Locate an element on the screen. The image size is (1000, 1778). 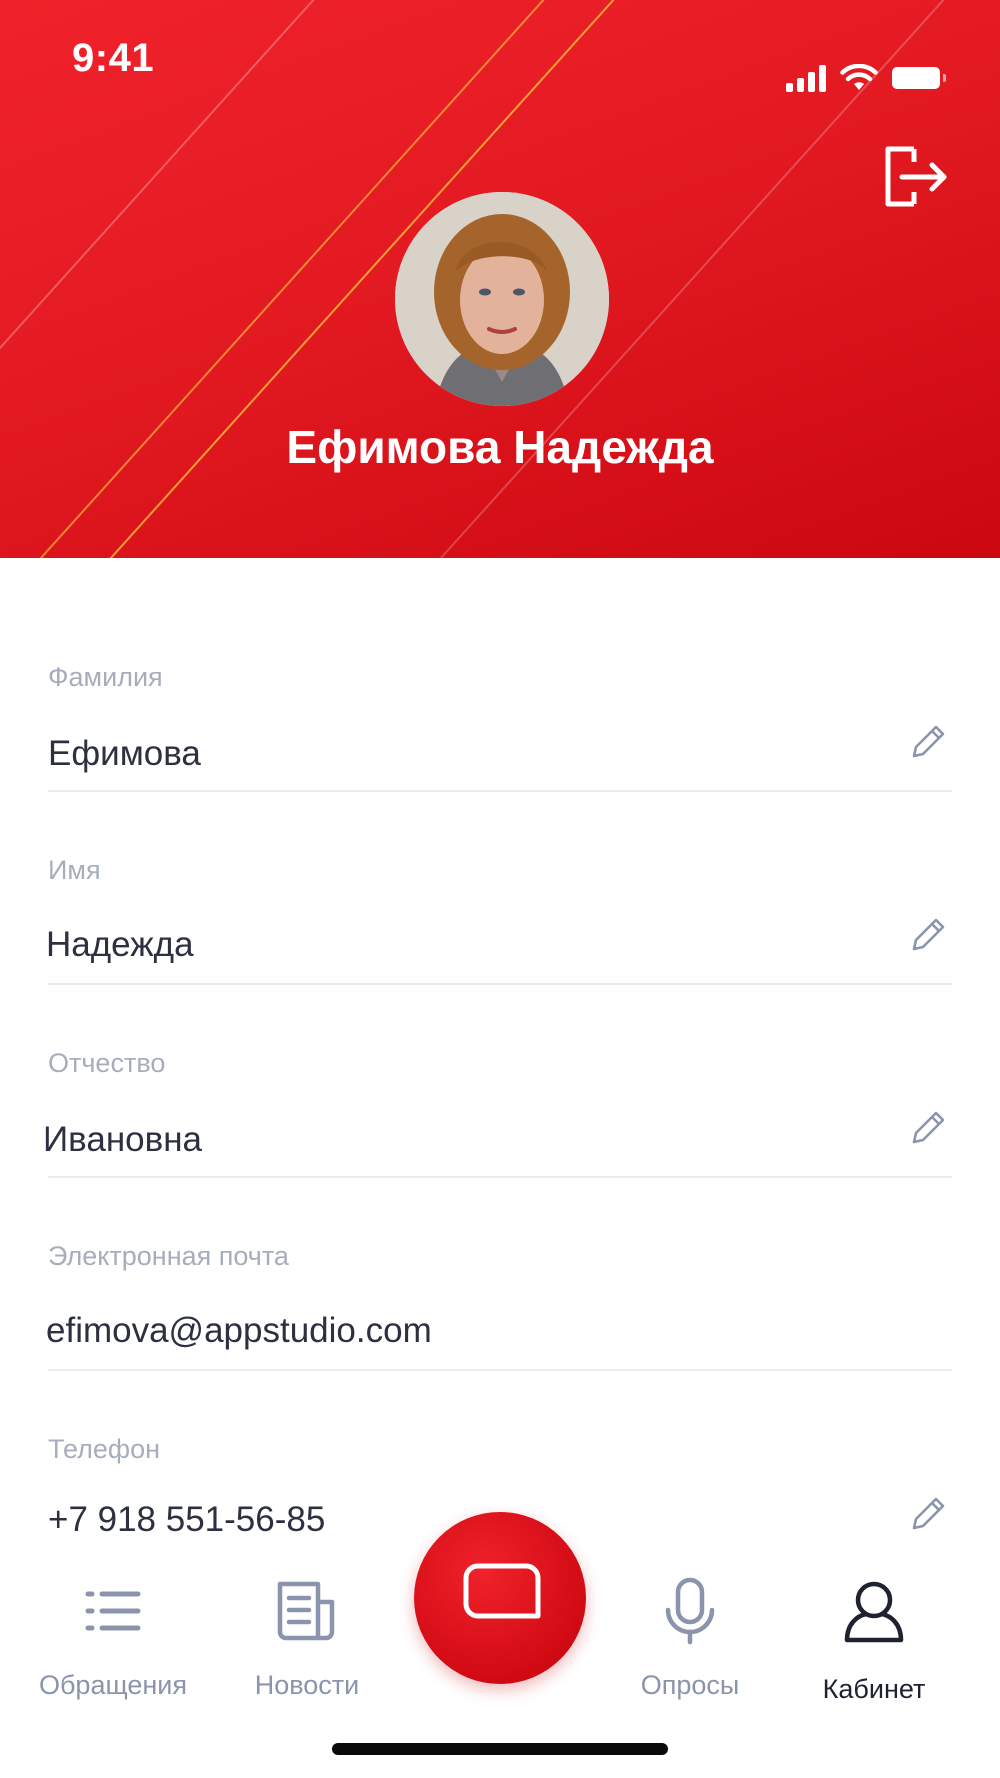
first-name-label: Имя is located at coordinates (74, 870).